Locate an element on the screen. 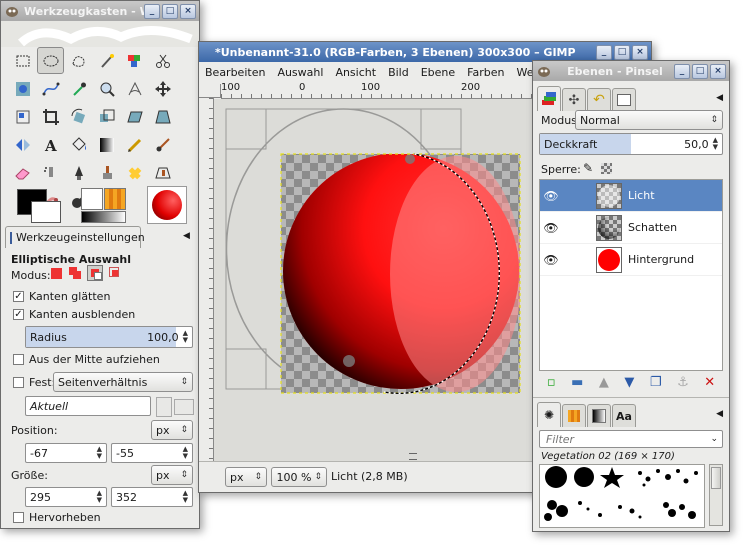  brush-grid is located at coordinates (622, 496).